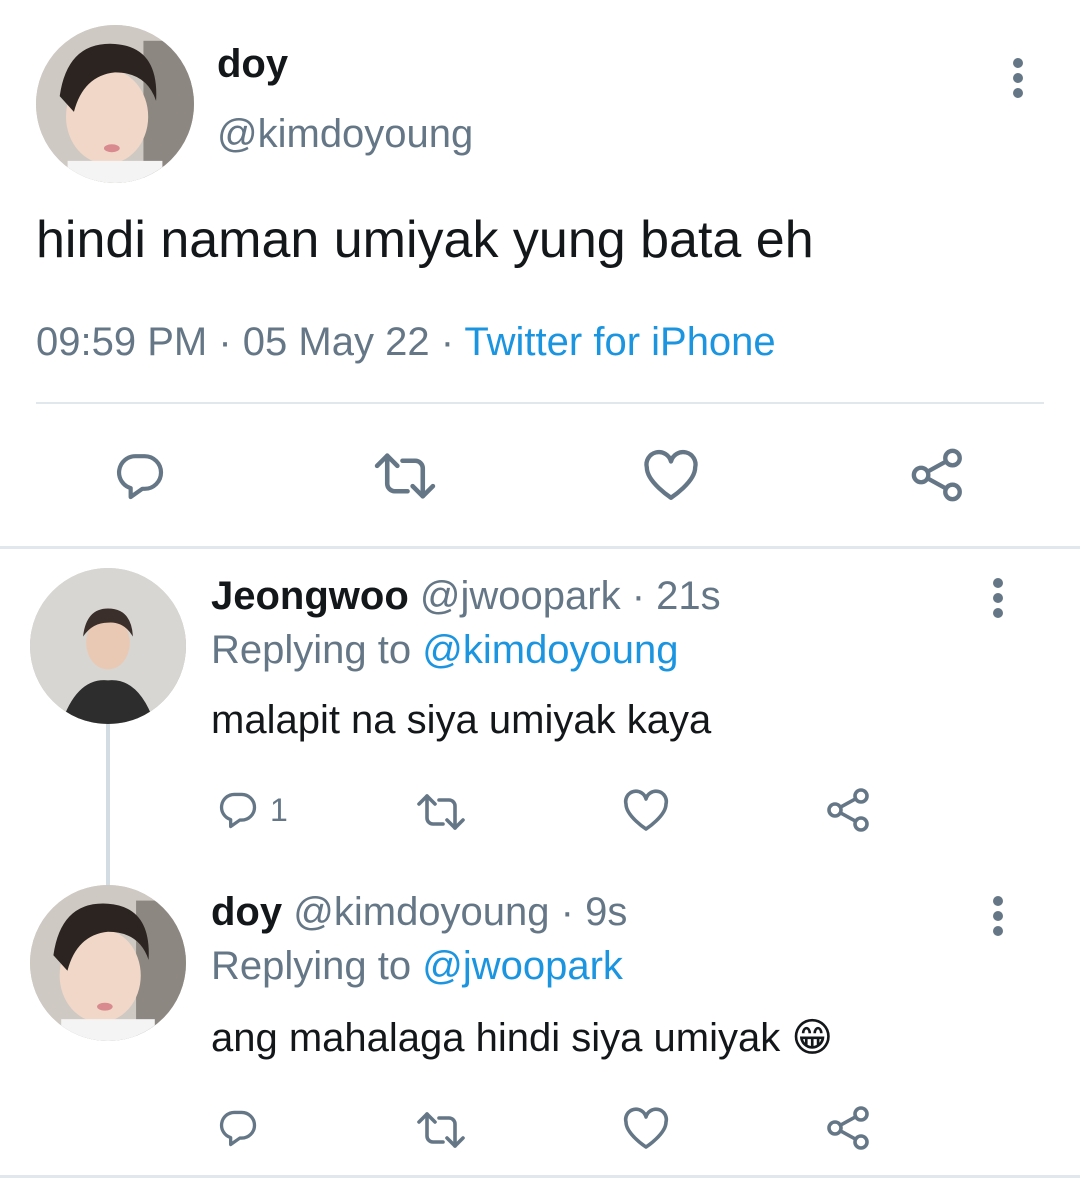 The image size is (1080, 1179). What do you see at coordinates (688, 596) in the screenshot?
I see `reply-age: 21s` at bounding box center [688, 596].